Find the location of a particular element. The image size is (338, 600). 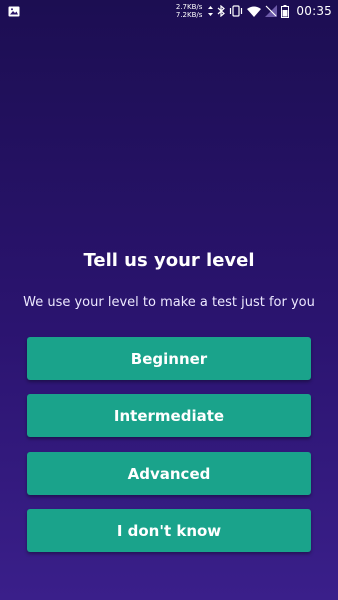

status-bar: 2.7KB/s 7.2KB/s 00:35 is located at coordinates (169, 11).